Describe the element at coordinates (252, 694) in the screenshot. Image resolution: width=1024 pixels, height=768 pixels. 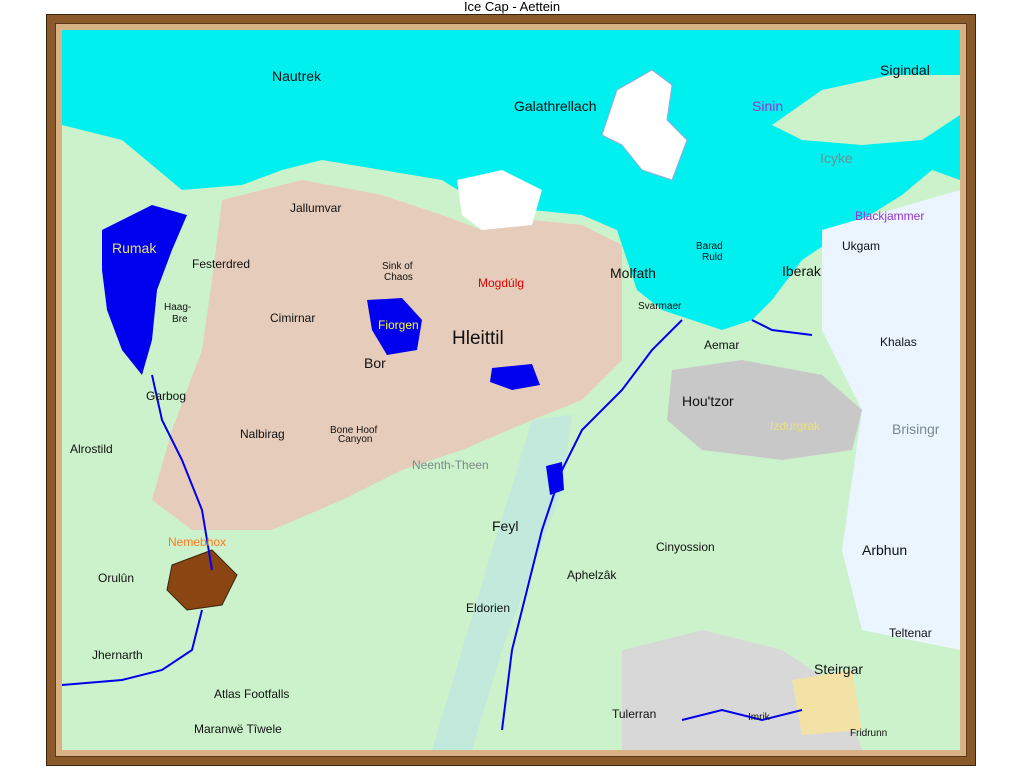
I see `label-atlas-footfalls: Atlas Footfalls` at that location.